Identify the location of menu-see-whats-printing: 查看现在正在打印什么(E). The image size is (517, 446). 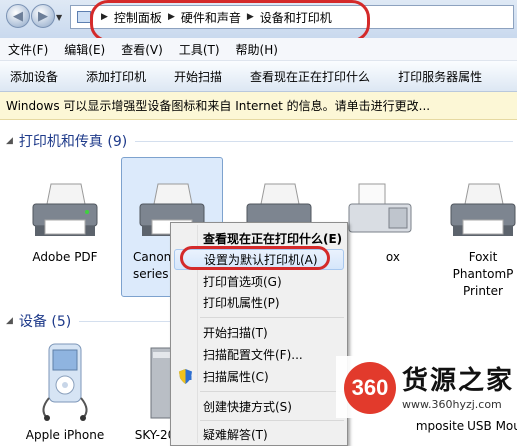
(259, 238).